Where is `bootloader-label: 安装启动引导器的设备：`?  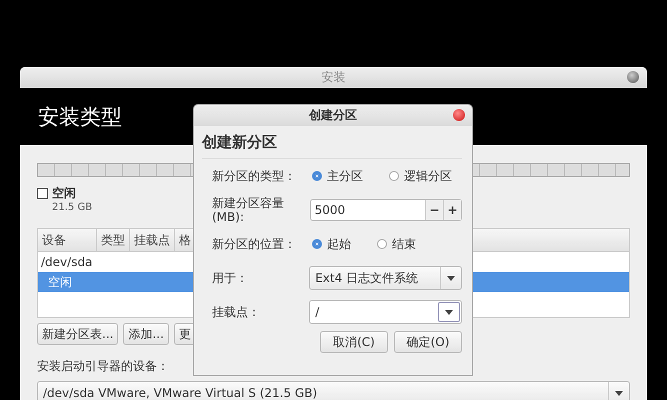
bootloader-label: 安装启动引导器的设备： is located at coordinates (103, 366).